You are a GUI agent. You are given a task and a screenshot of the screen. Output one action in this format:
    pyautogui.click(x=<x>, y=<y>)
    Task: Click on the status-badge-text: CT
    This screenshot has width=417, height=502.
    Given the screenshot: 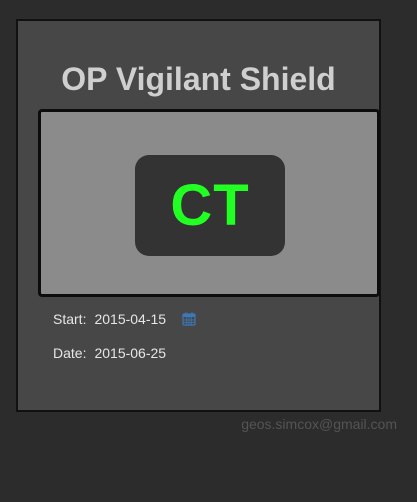 What is the action you would take?
    pyautogui.click(x=210, y=205)
    